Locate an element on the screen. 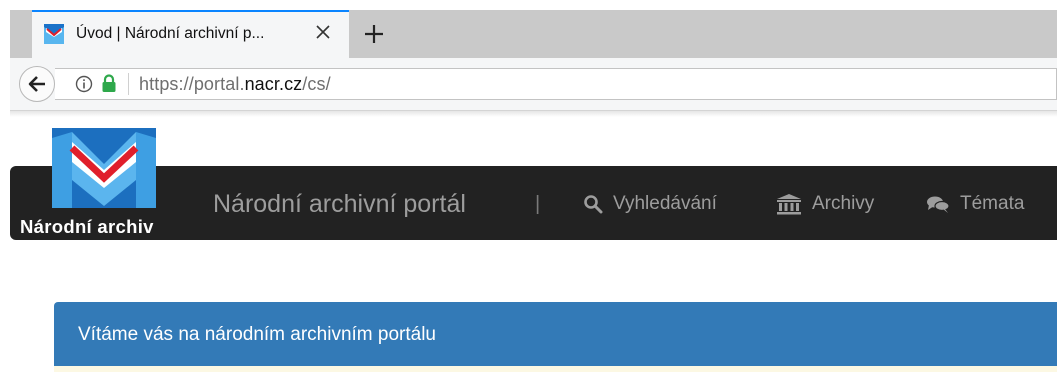  info-icon is located at coordinates (84, 84).